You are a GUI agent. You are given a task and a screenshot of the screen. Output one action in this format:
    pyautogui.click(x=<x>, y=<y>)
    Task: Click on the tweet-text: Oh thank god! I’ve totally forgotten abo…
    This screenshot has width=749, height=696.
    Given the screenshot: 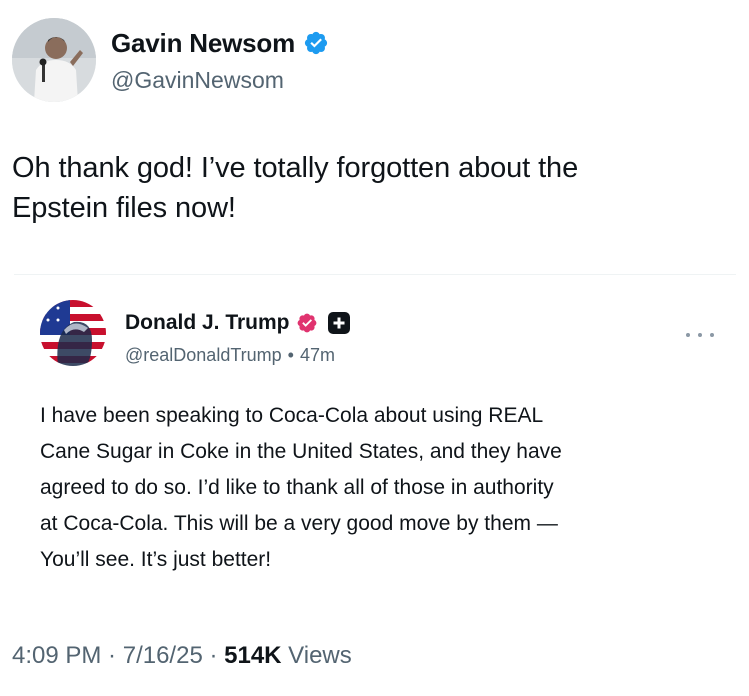 What is the action you would take?
    pyautogui.click(x=372, y=188)
    